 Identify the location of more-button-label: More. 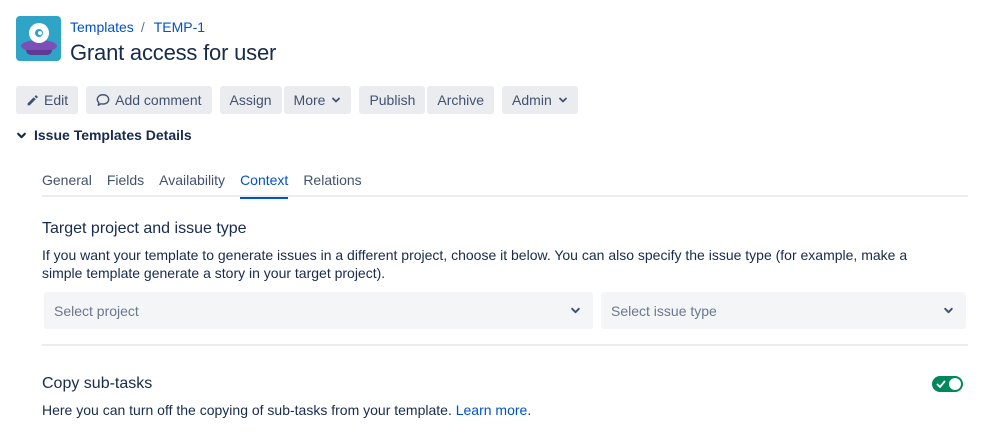
(309, 100).